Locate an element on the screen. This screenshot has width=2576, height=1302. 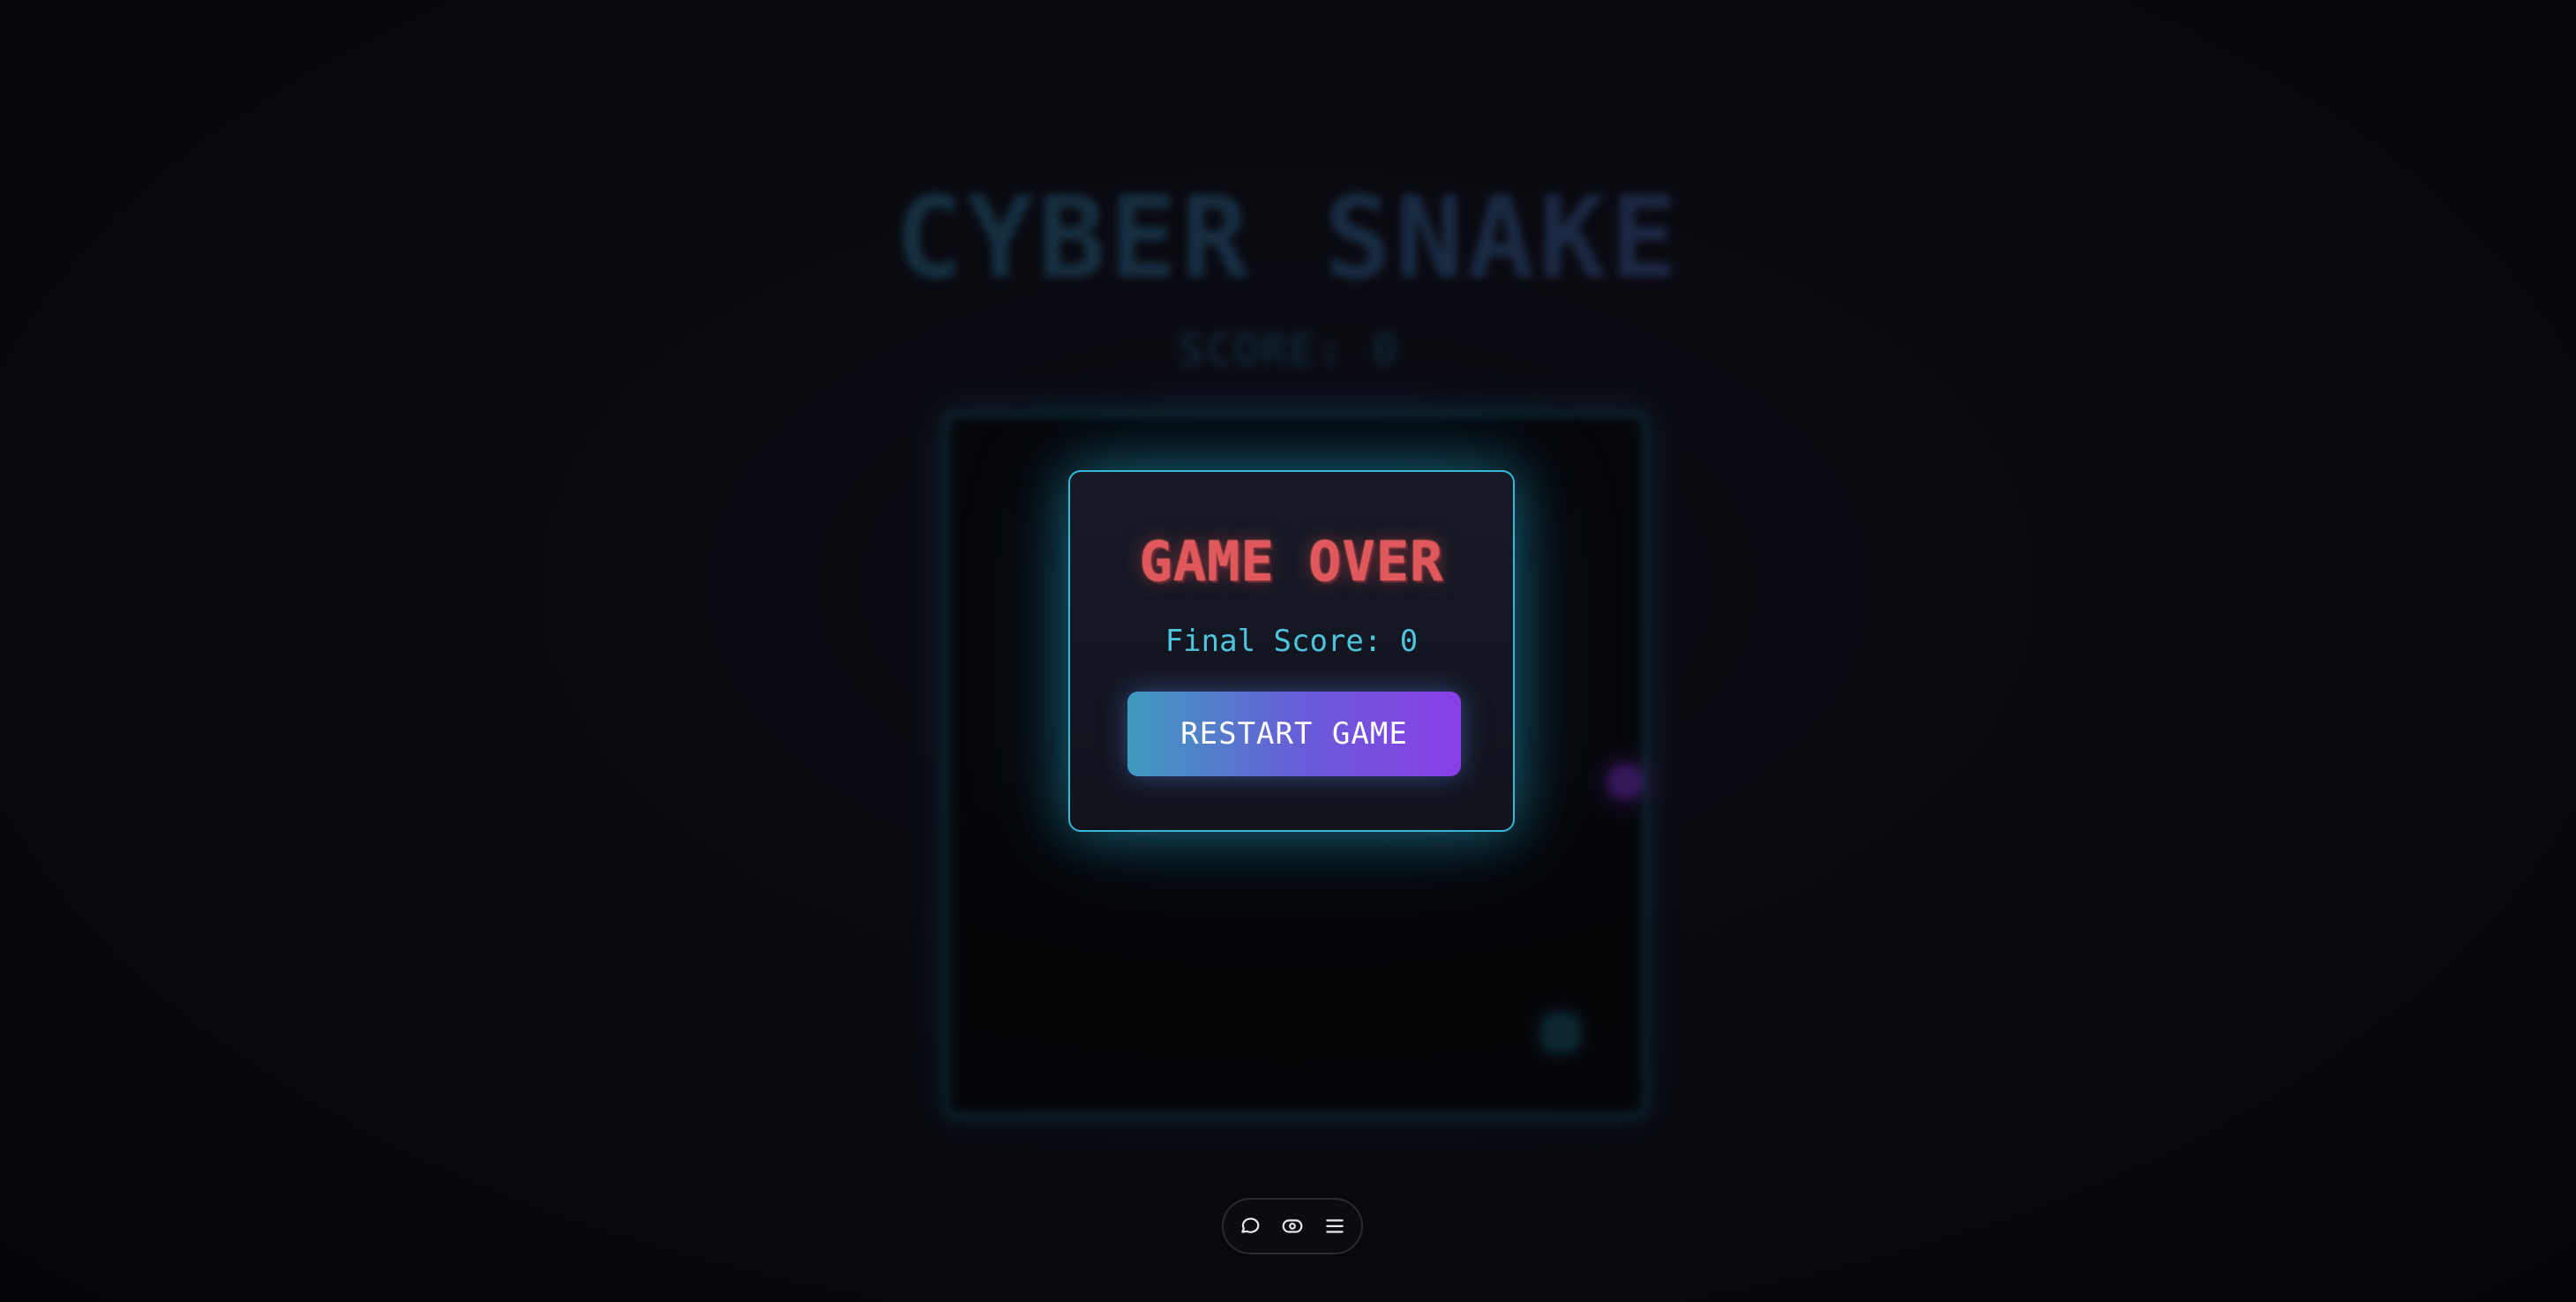
score-display: SCORE: 0 is located at coordinates (1288, 351).